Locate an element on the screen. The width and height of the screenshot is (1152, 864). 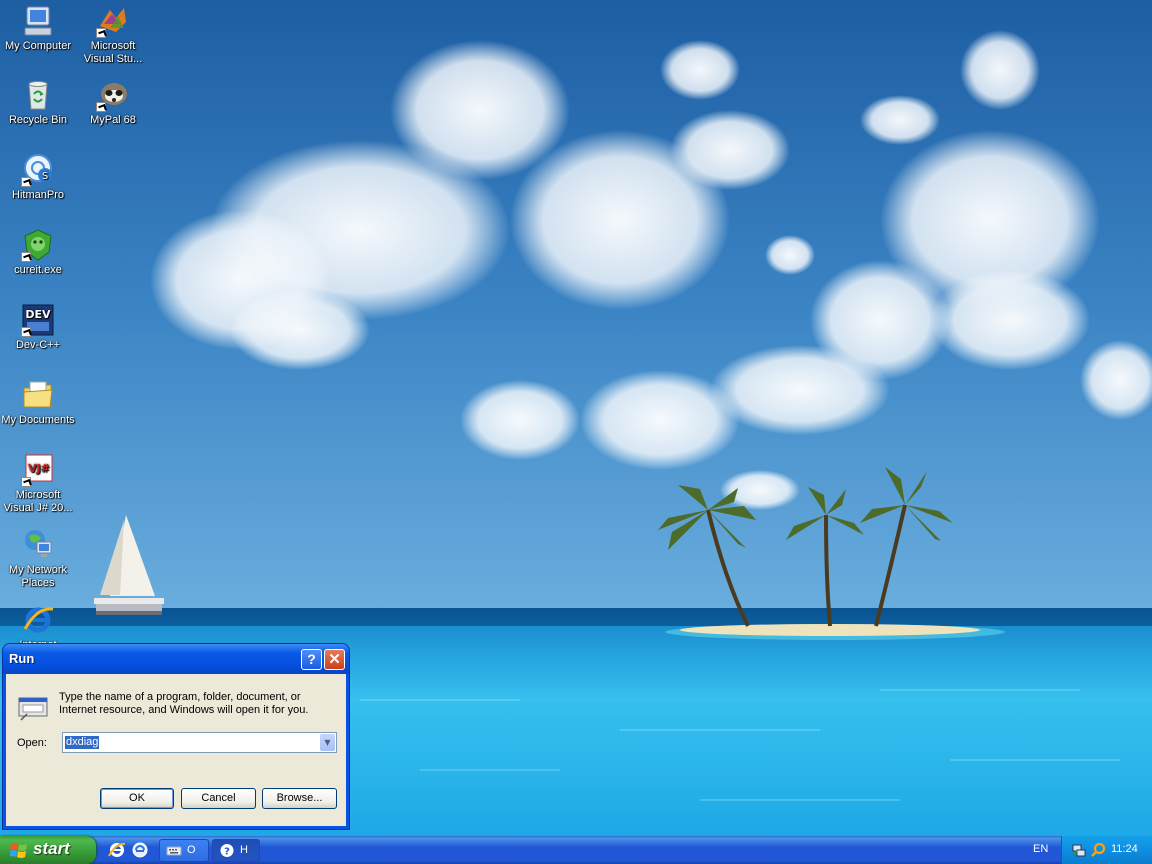
recycle-bin-icon is located at coordinates (38, 95).